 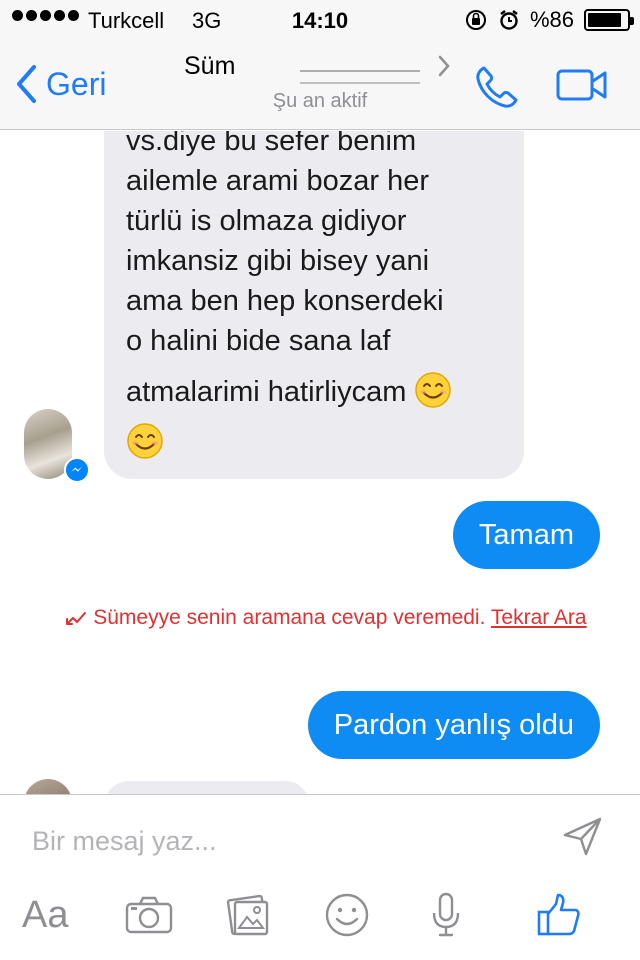 What do you see at coordinates (539, 617) in the screenshot?
I see `call-again-link: Tekrar Ara` at bounding box center [539, 617].